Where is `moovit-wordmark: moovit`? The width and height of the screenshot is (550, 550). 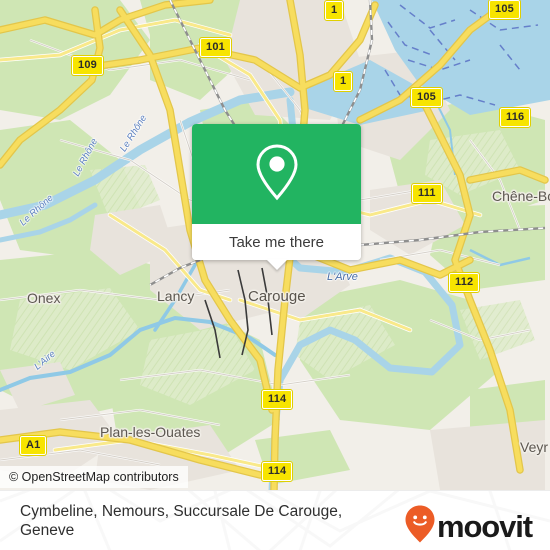
moovit-wordmark: moovit is located at coordinates (484, 526).